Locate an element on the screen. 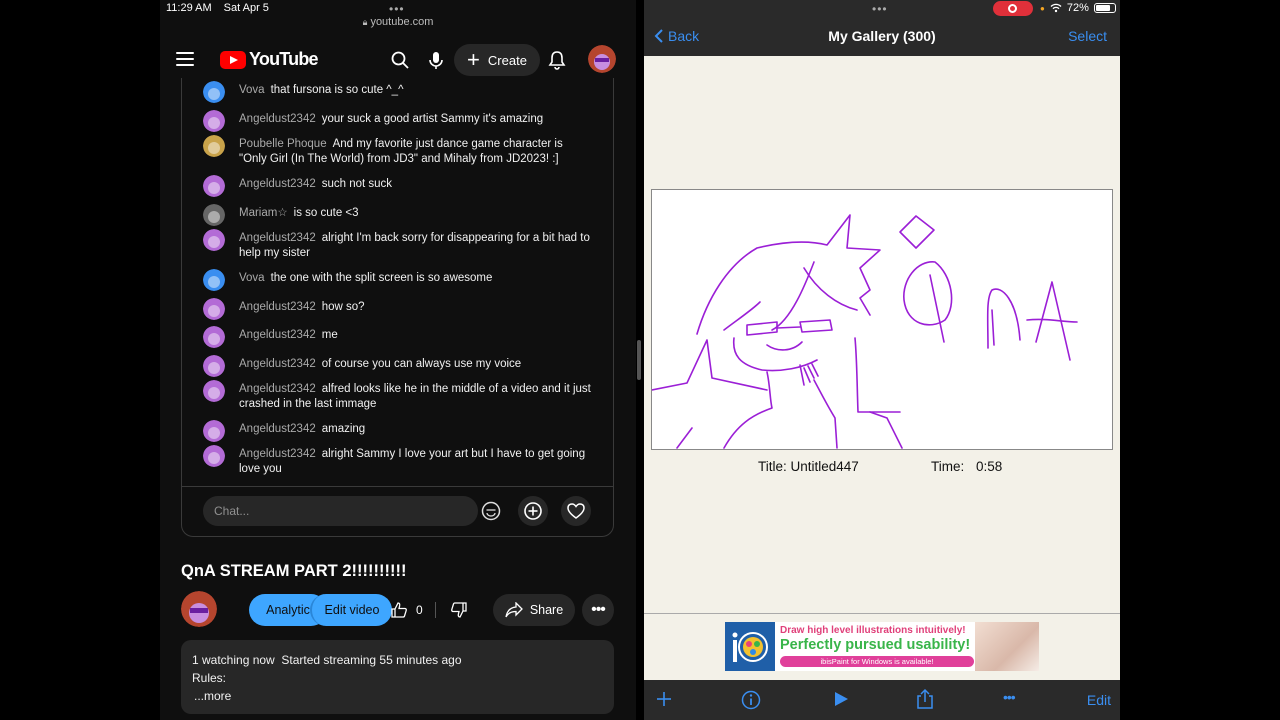 The width and height of the screenshot is (1280, 720). back-button: Back is located at coordinates (676, 36).